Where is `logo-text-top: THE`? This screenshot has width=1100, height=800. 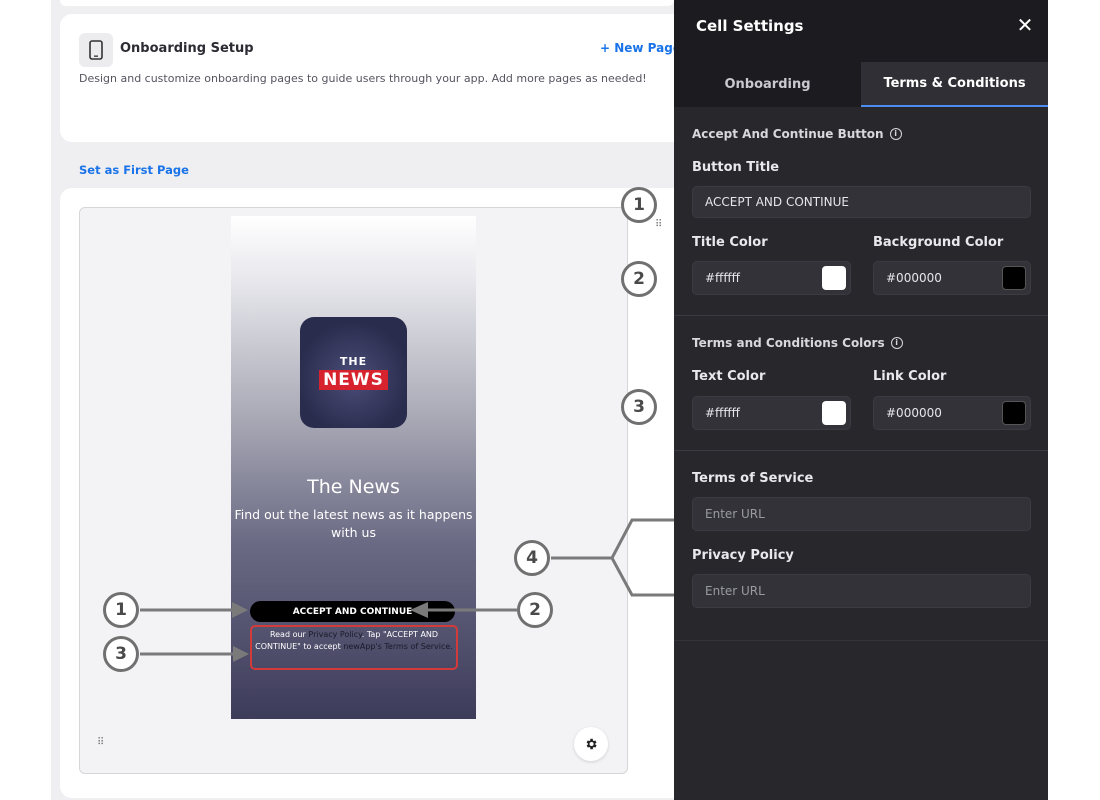
logo-text-top: THE is located at coordinates (353, 361).